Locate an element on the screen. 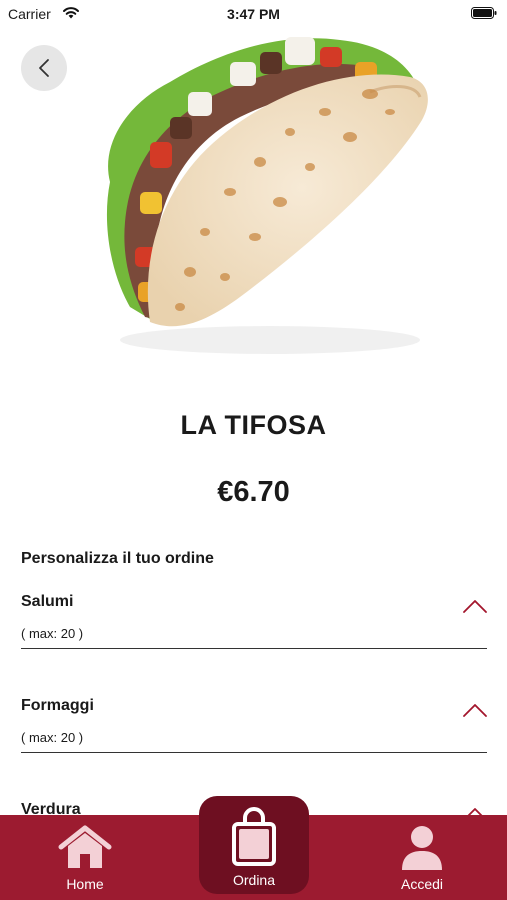 The image size is (507, 900). option-group-title: Formaggi is located at coordinates (57, 705).